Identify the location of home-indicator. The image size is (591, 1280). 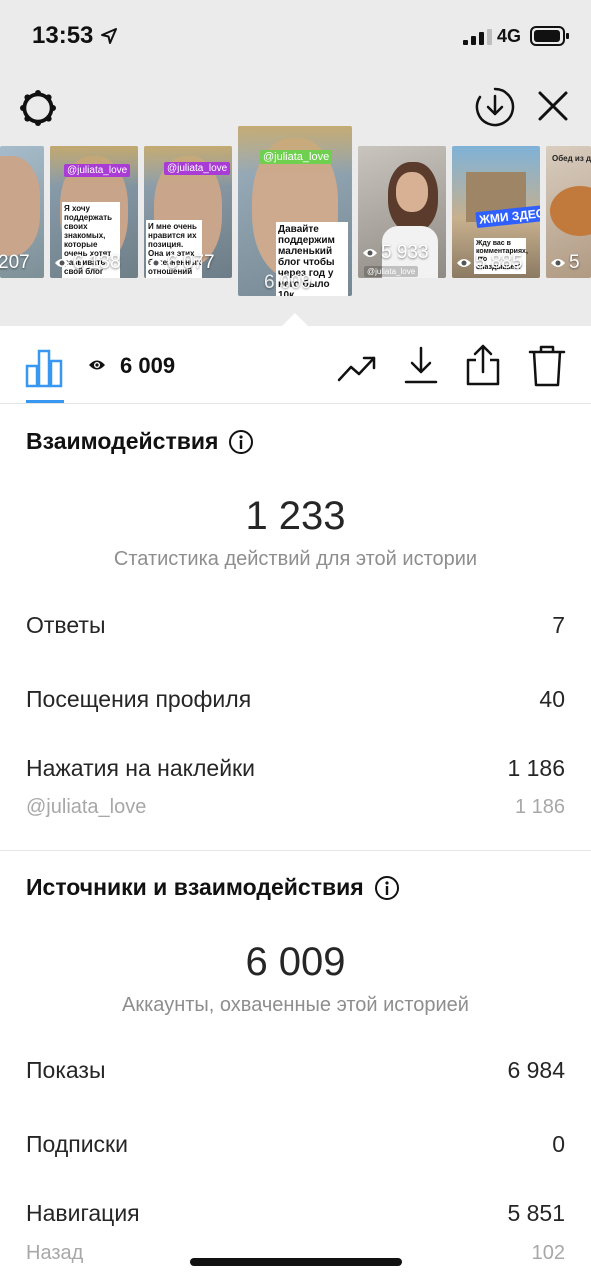
(296, 1262).